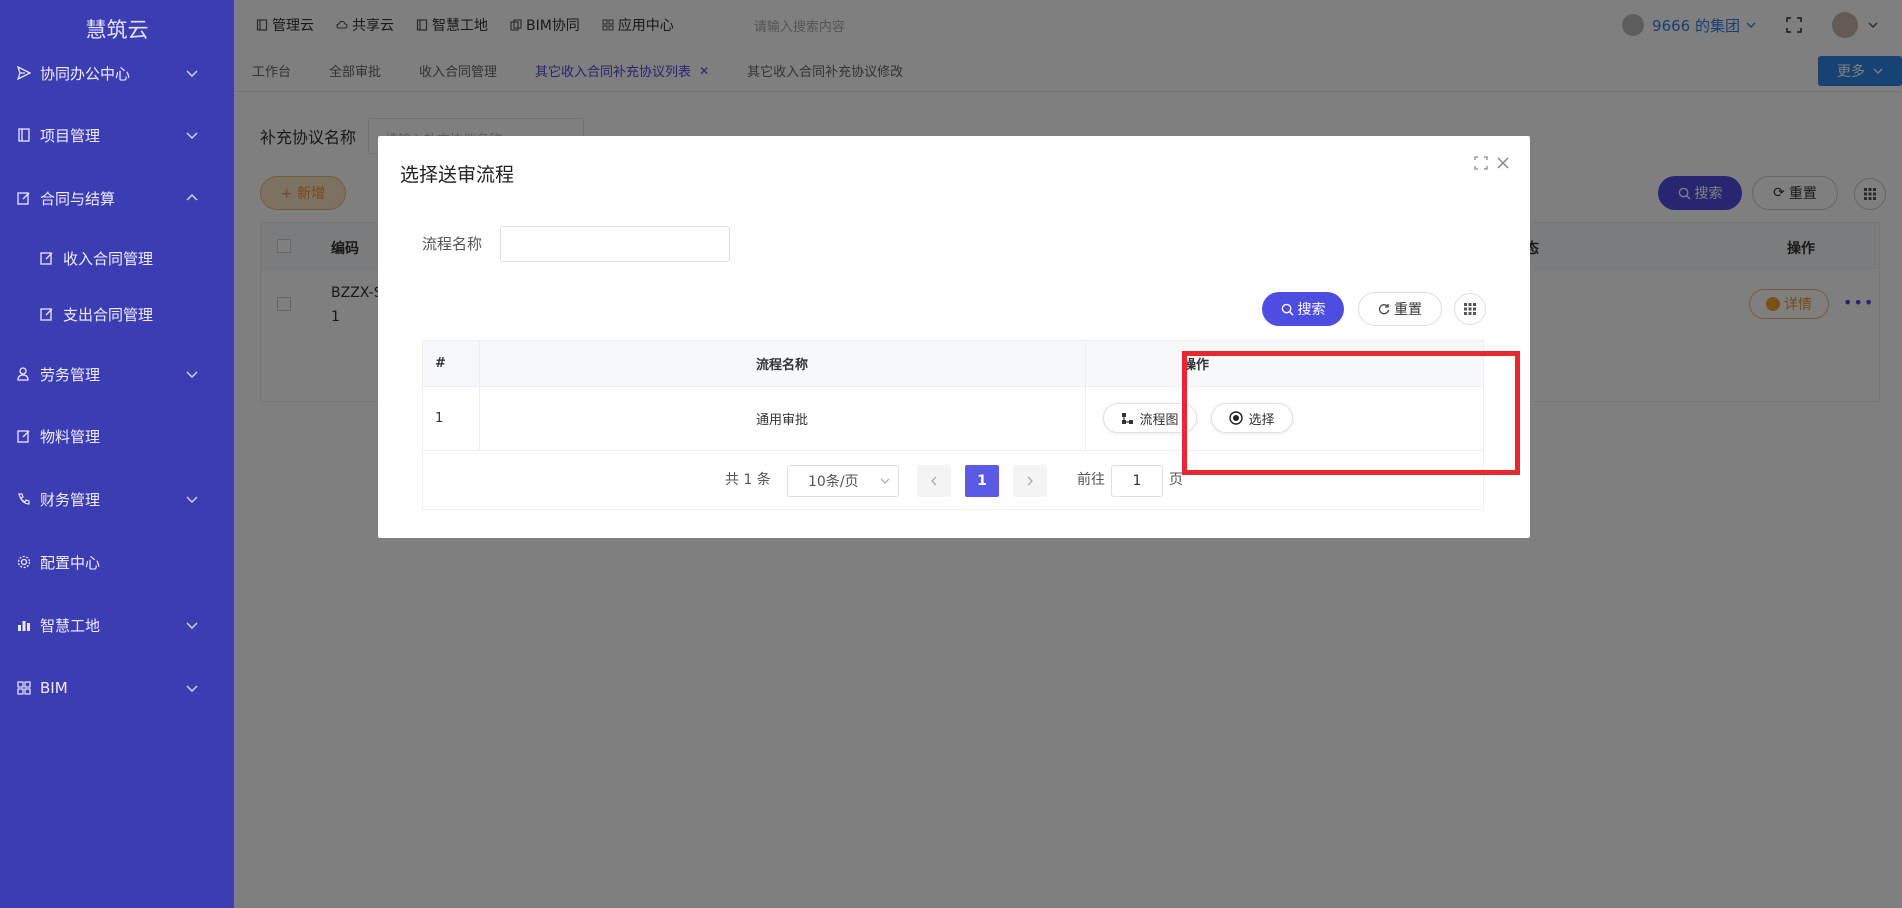 The image size is (1902, 908). What do you see at coordinates (54, 688) in the screenshot?
I see `sidebar-item-label: BIM` at bounding box center [54, 688].